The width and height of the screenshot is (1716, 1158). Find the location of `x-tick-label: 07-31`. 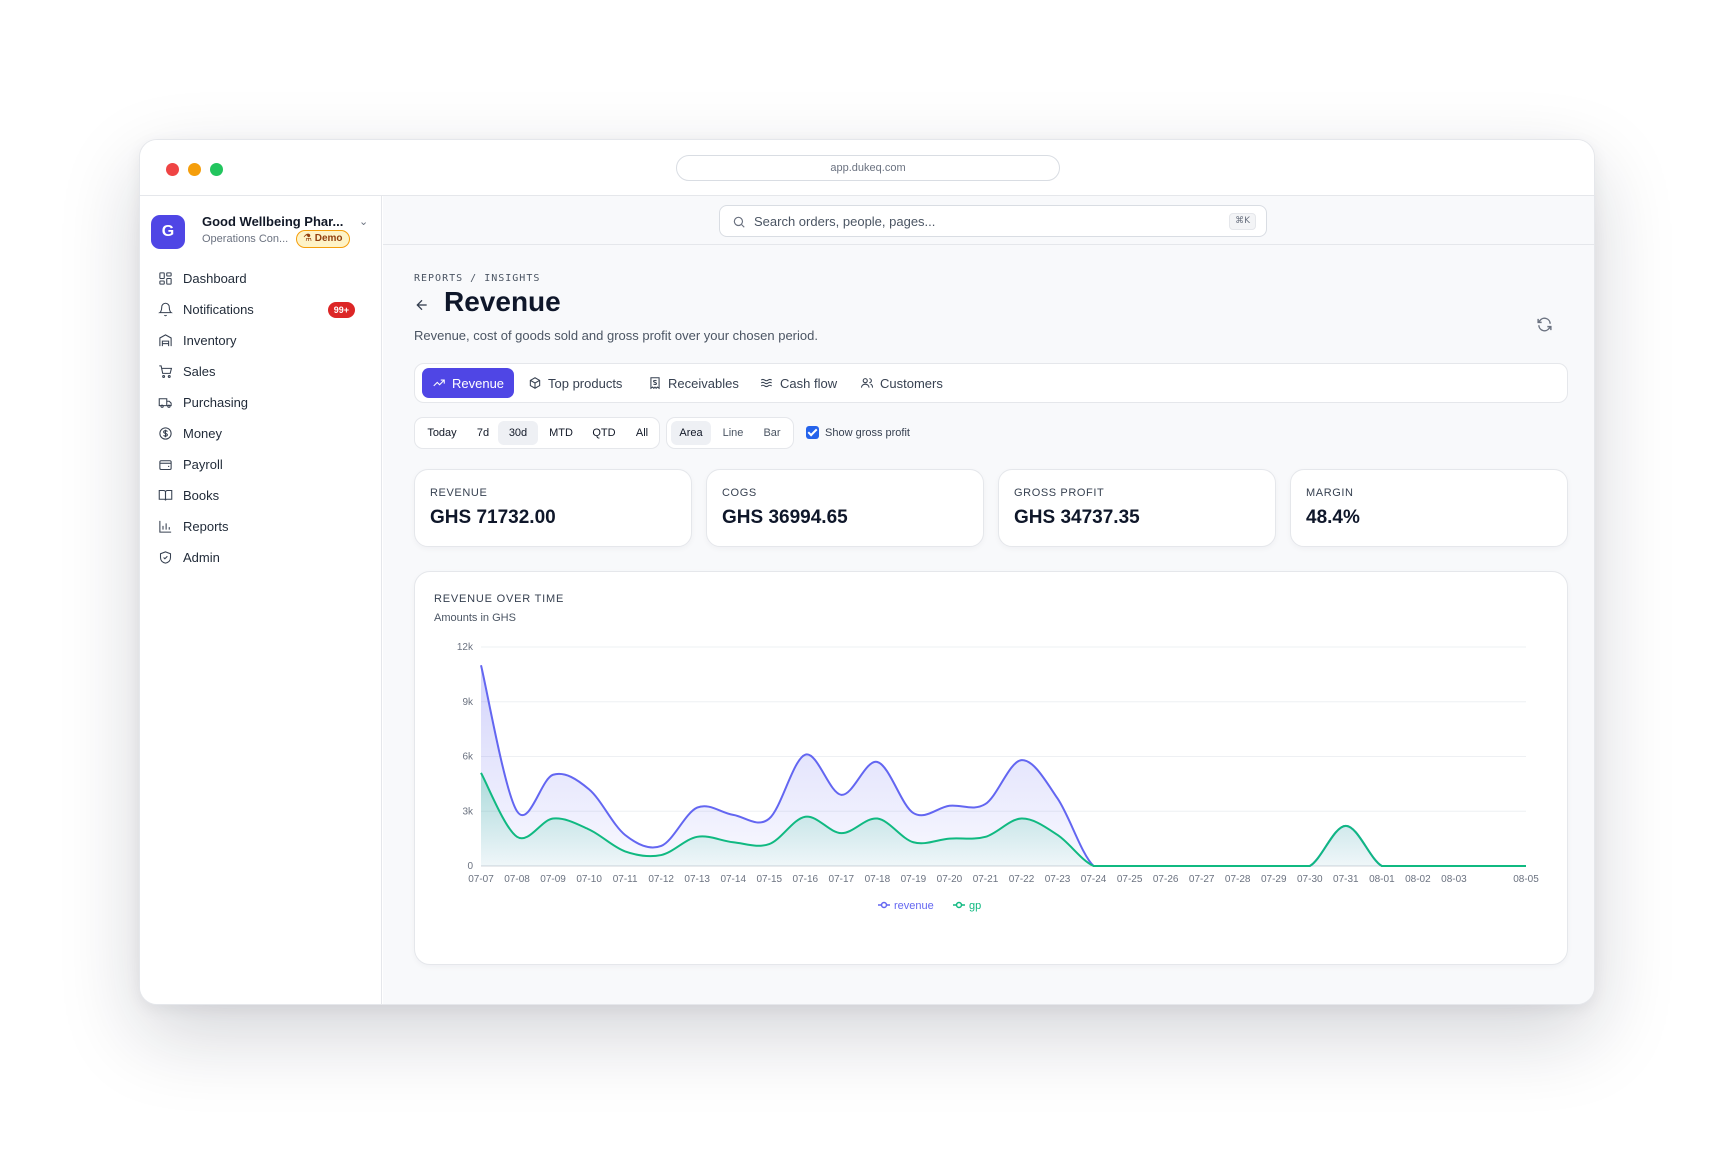

x-tick-label: 07-31 is located at coordinates (1346, 879).